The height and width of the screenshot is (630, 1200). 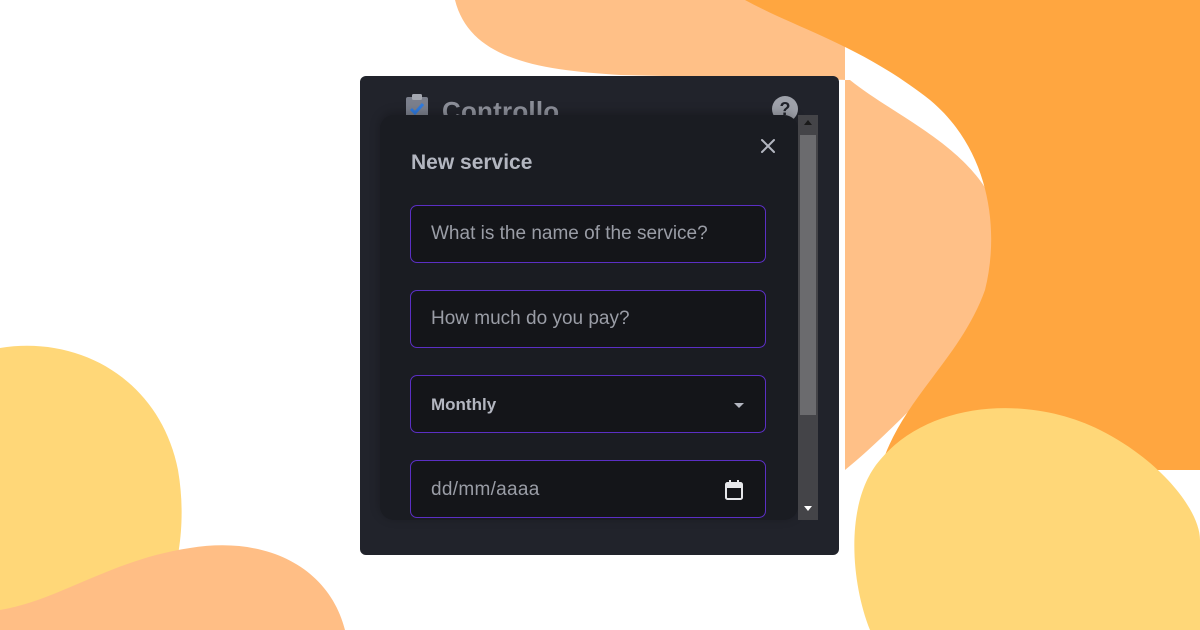 I want to click on service-name-input, so click(x=588, y=234).